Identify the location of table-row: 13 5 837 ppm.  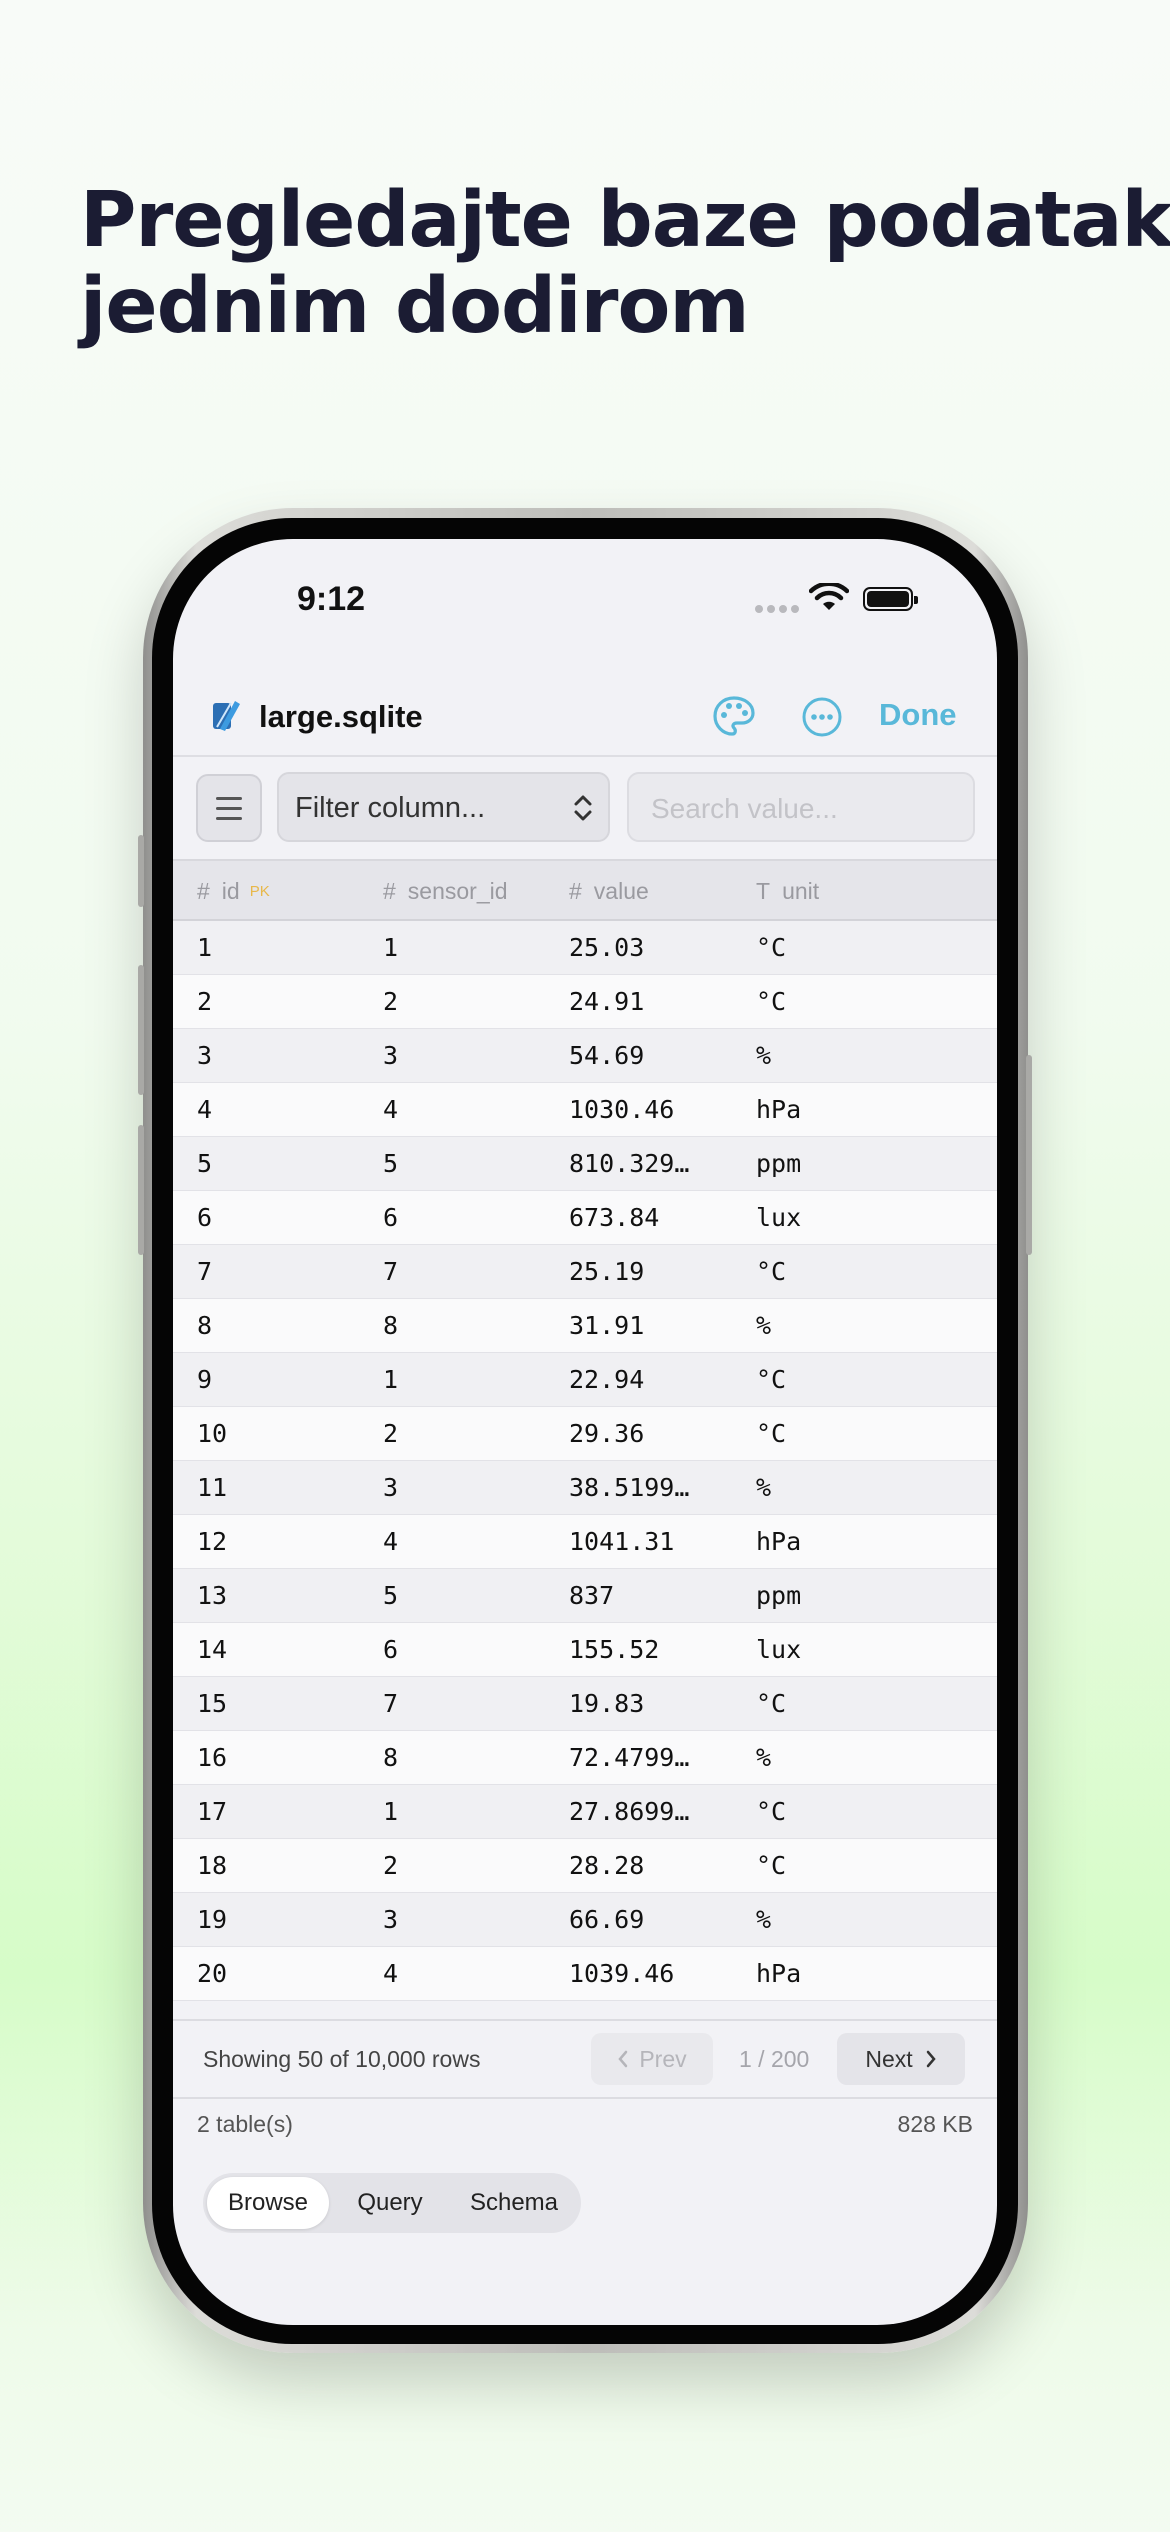
(585, 1596).